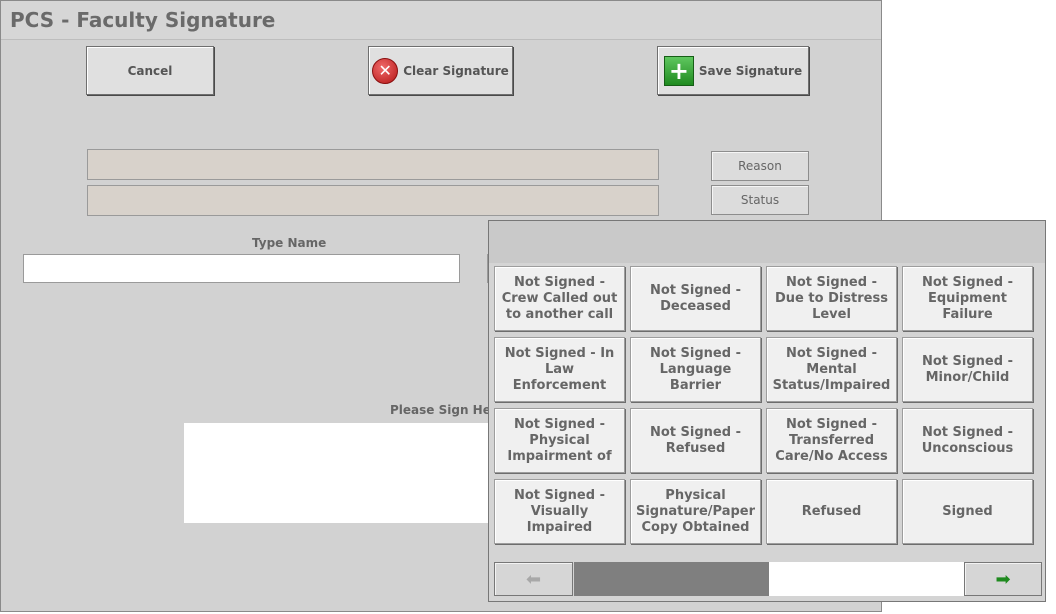  I want to click on status-button: Status, so click(760, 200).